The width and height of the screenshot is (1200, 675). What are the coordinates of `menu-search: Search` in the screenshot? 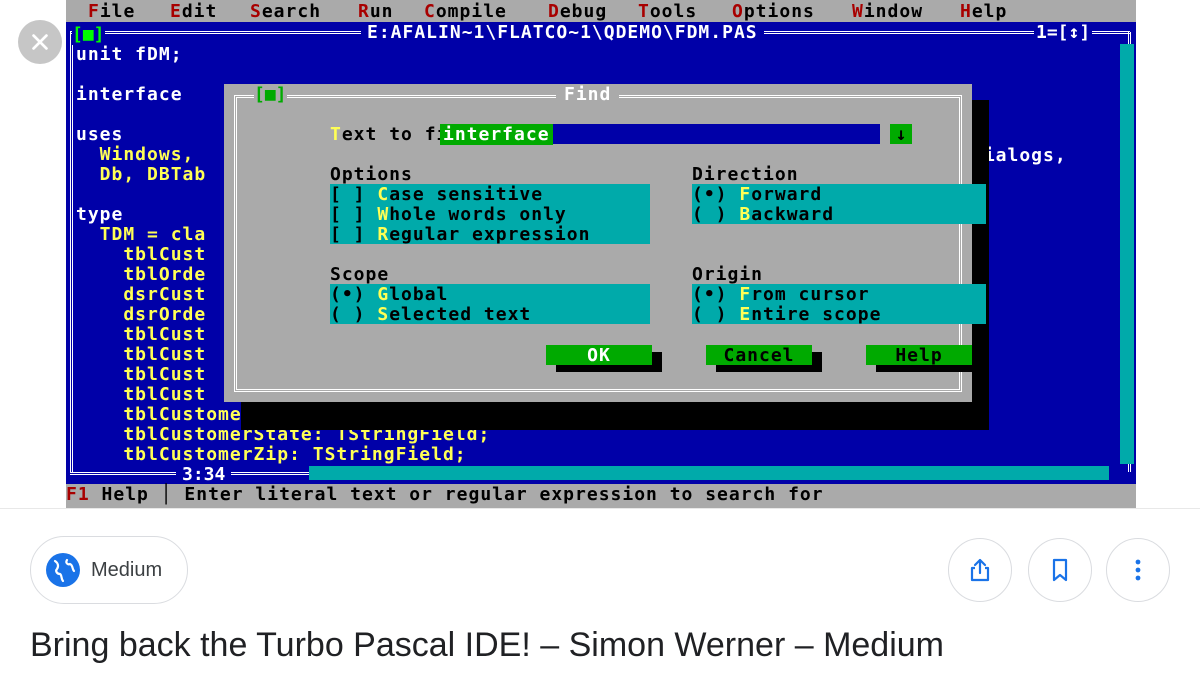 It's located at (285, 11).